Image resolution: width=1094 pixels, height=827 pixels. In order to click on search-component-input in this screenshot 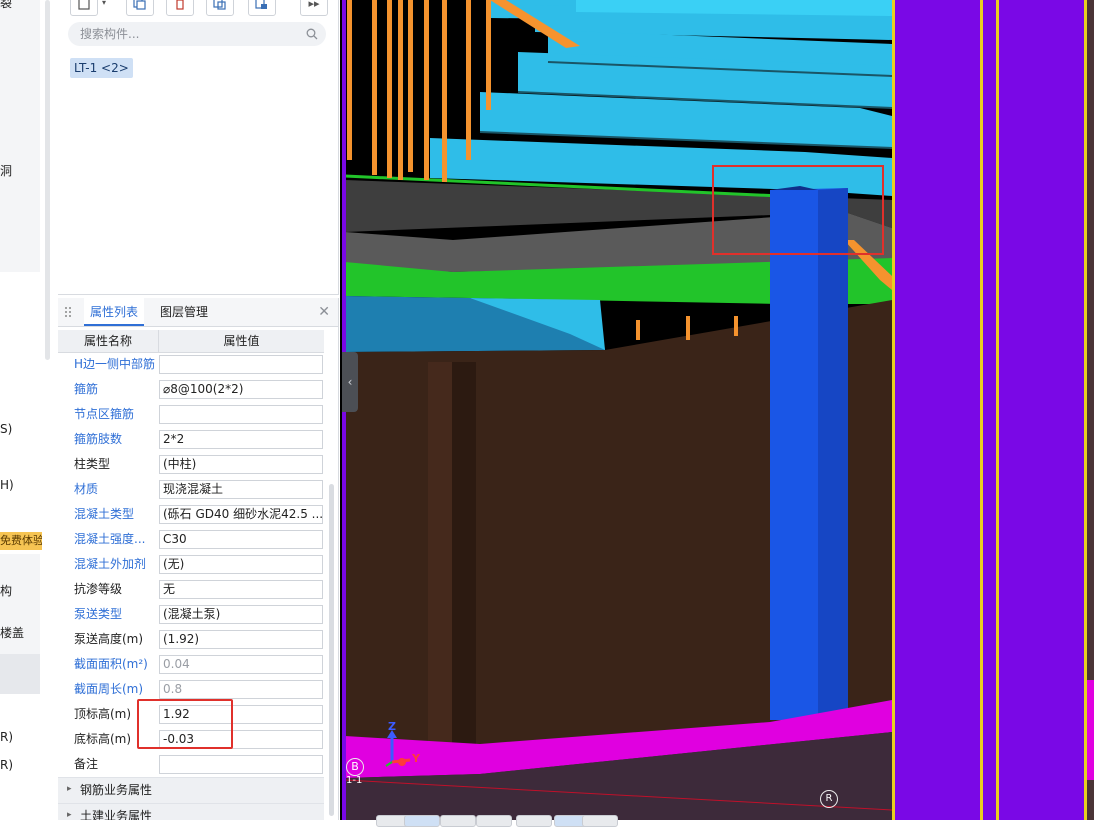, I will do `click(197, 34)`.